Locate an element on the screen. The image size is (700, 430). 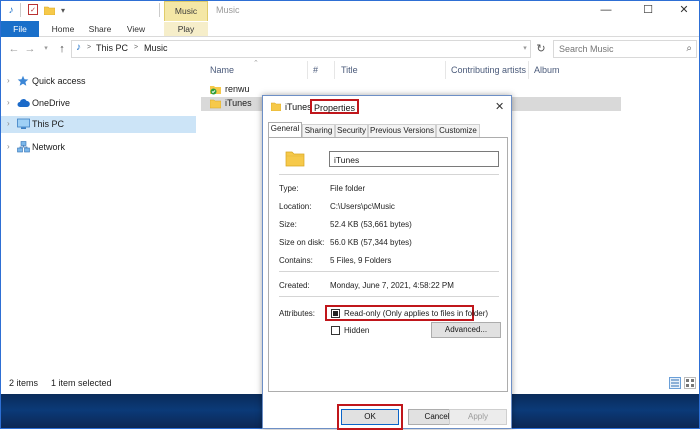
new-folder-quick-icon is located at coordinates (49, 10).